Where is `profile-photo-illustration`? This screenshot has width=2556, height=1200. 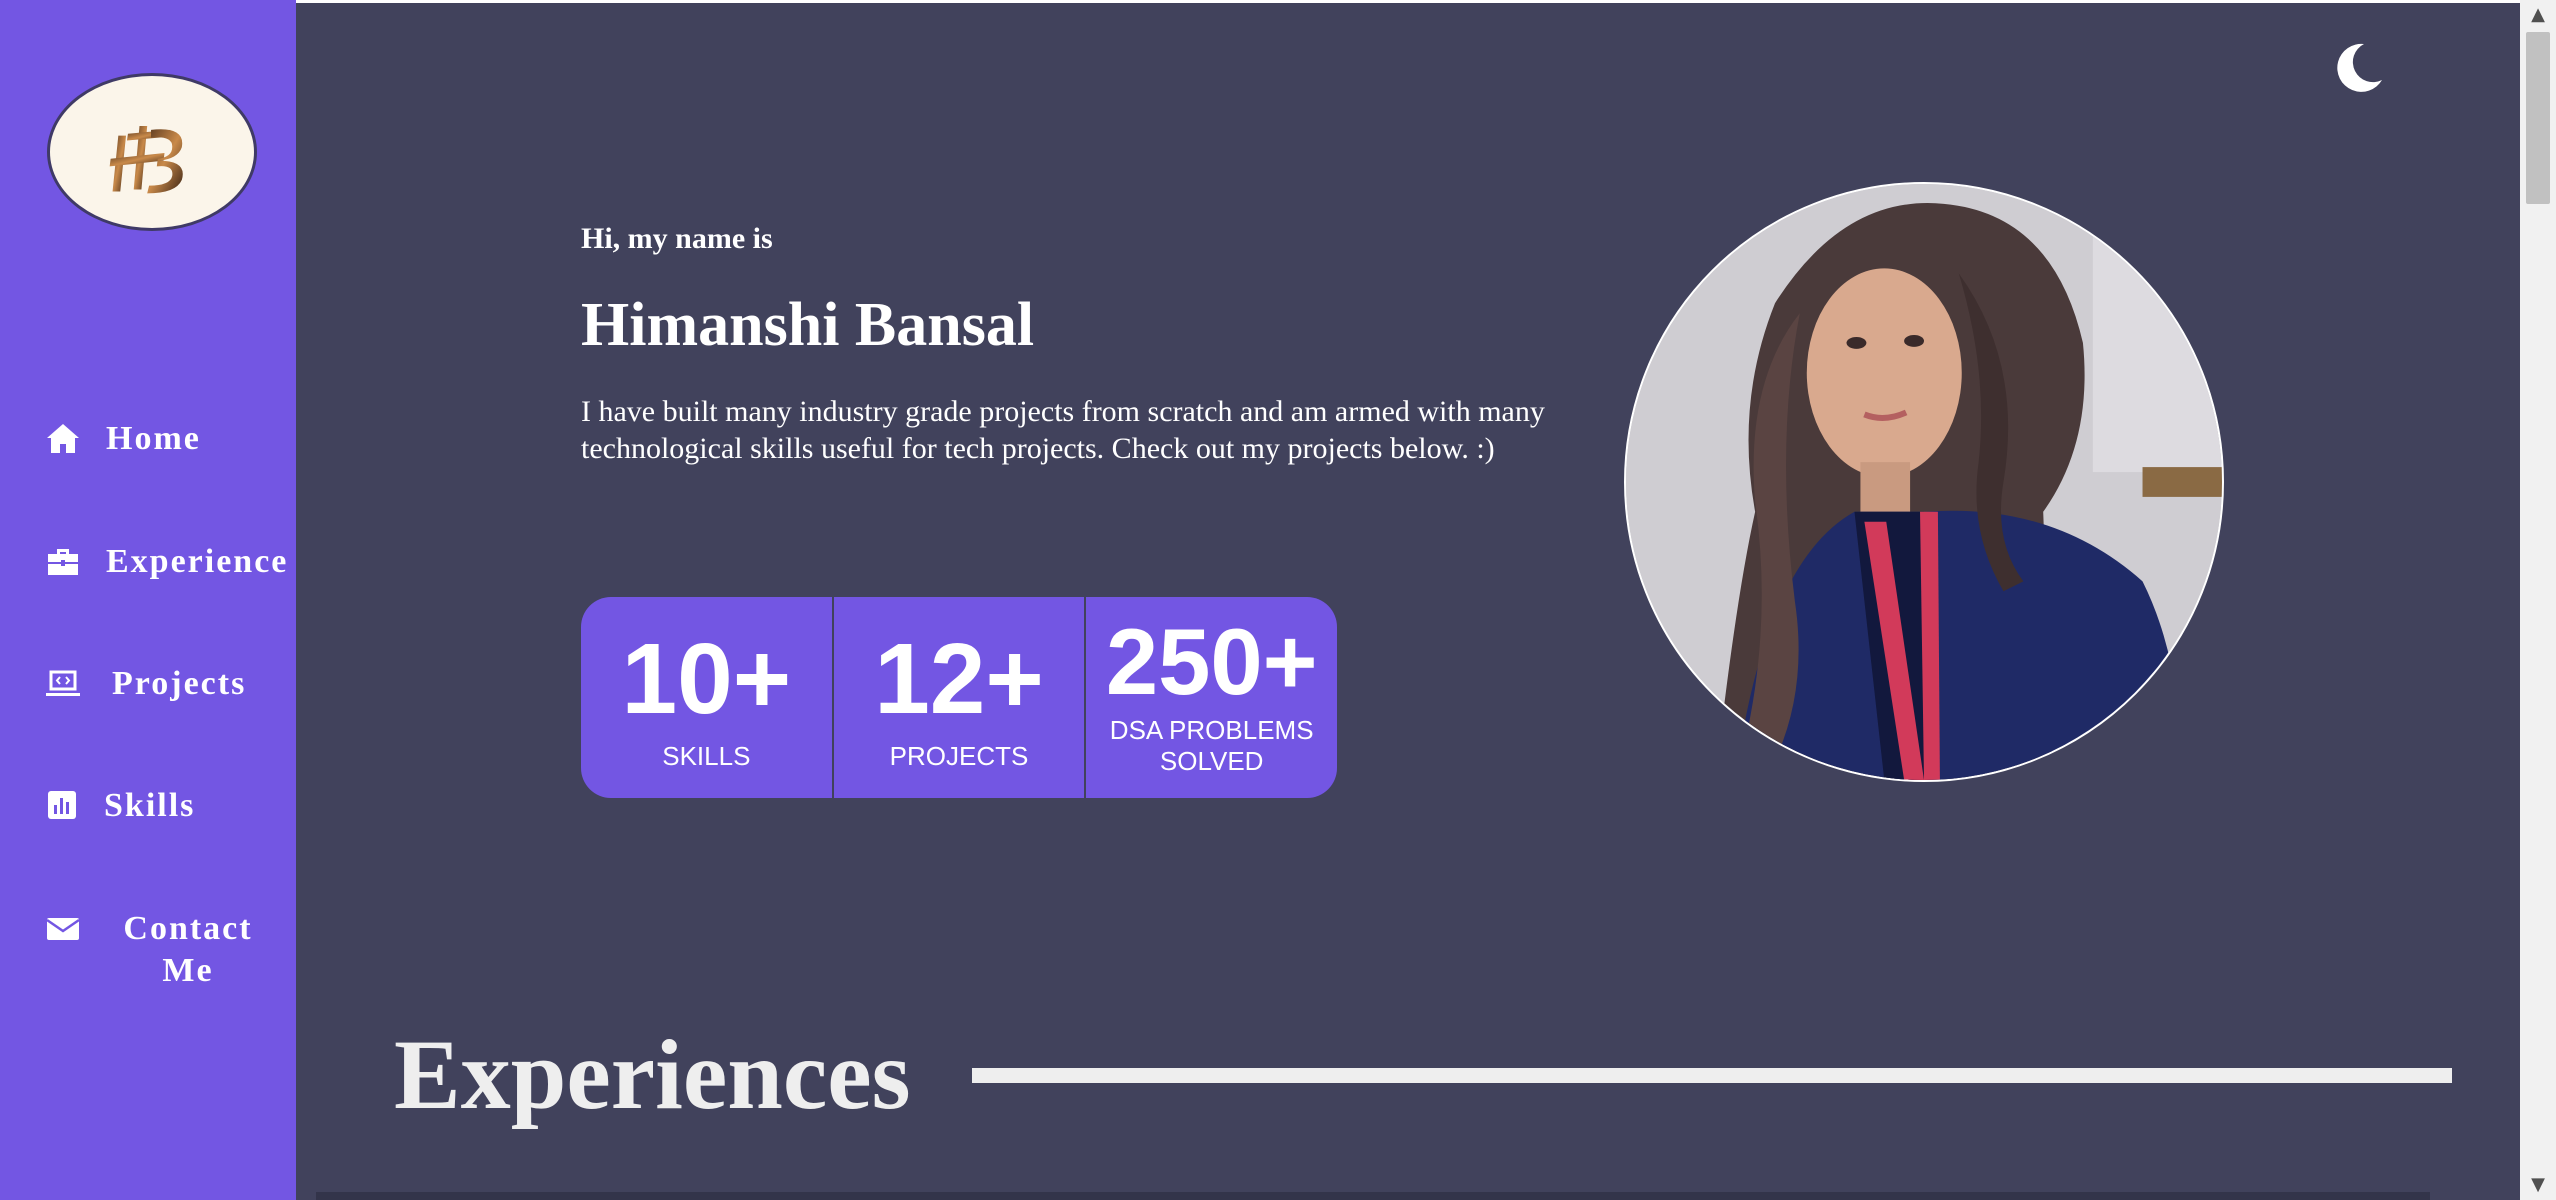 profile-photo-illustration is located at coordinates (1924, 482).